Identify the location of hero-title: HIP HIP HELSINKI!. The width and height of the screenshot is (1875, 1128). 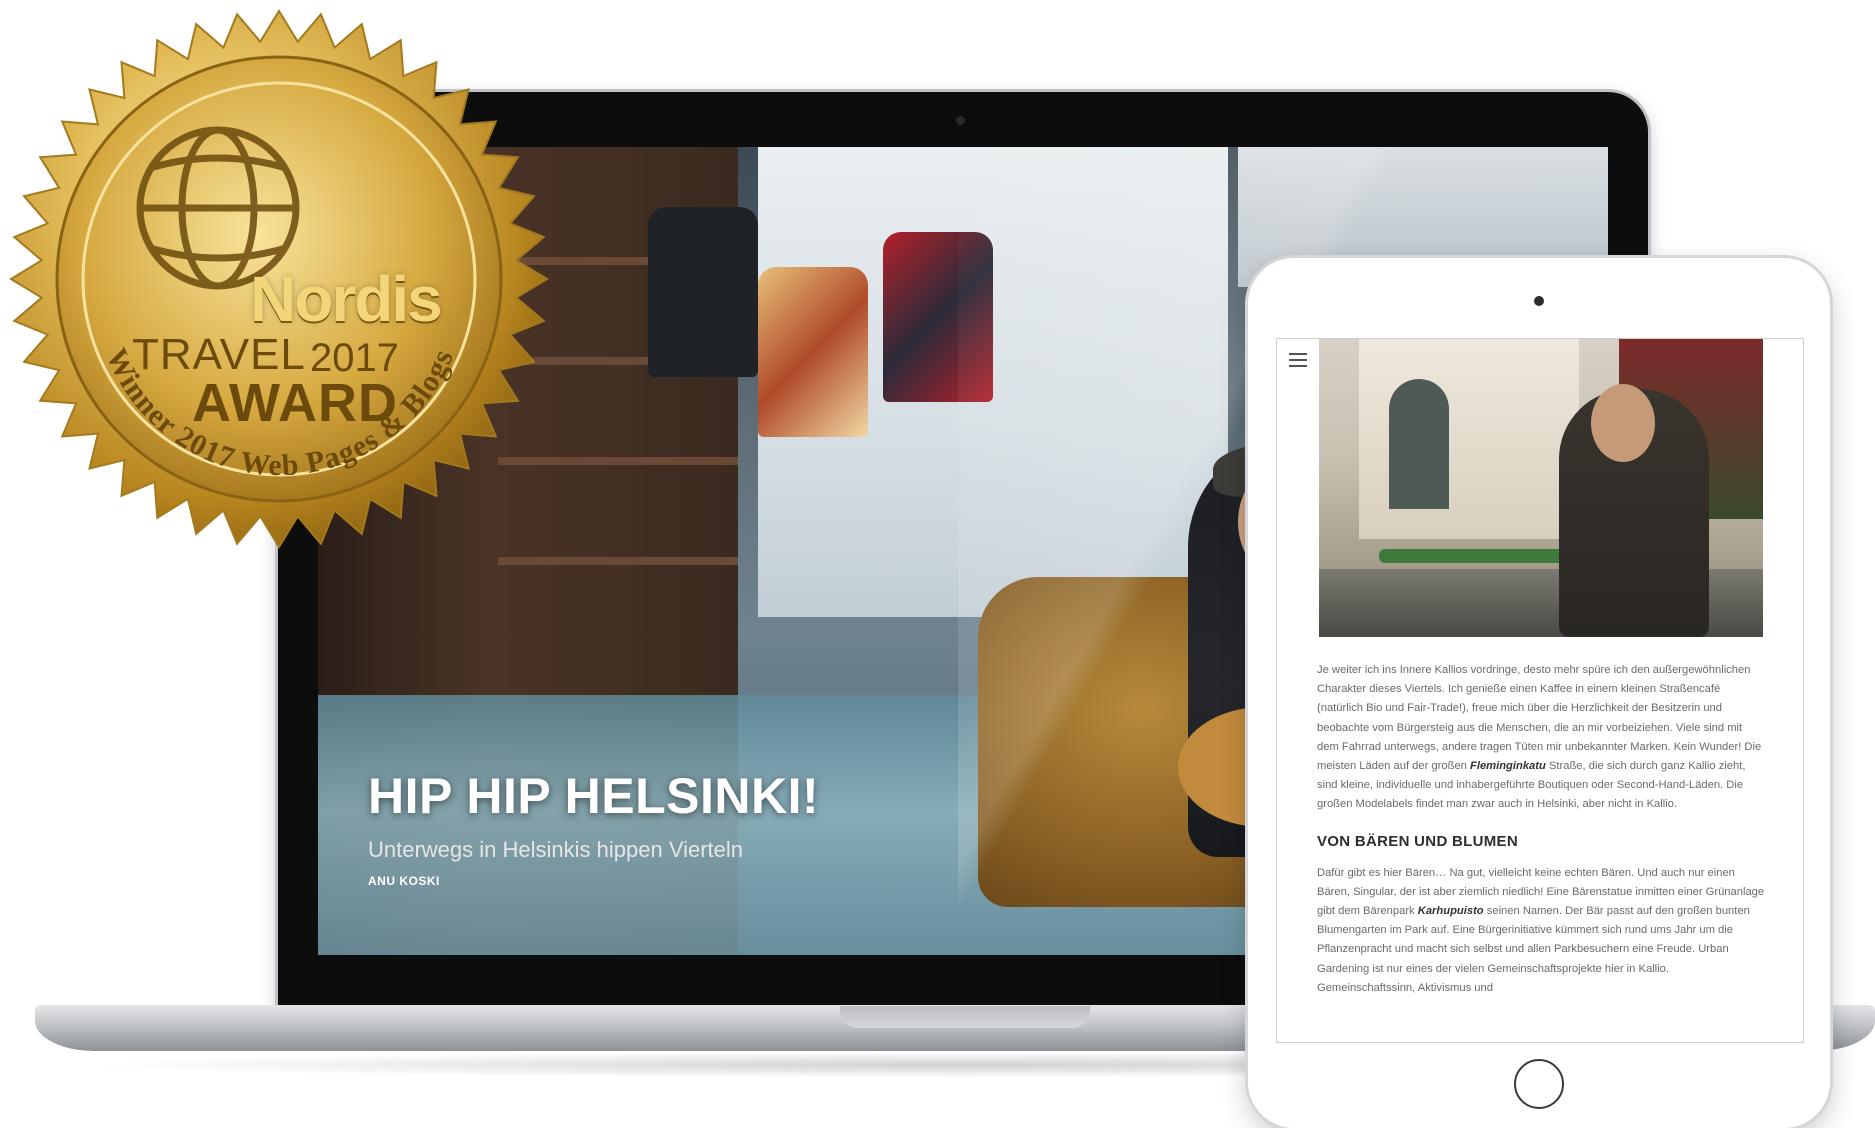
(594, 796).